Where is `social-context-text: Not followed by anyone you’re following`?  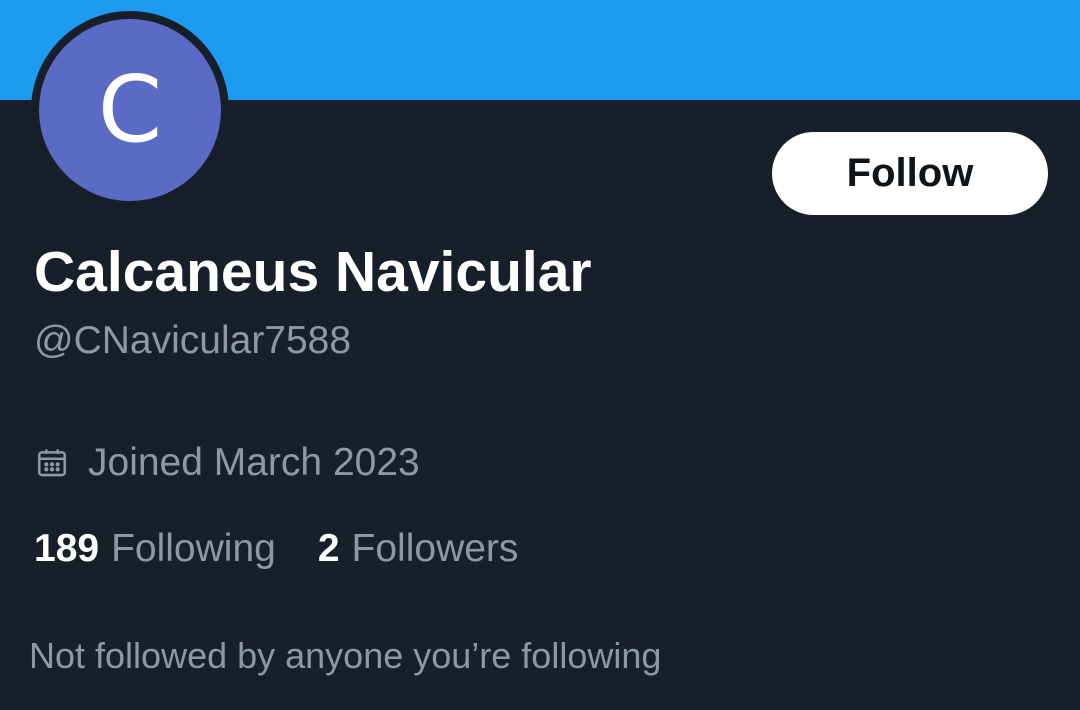
social-context-text: Not followed by anyone you’re following is located at coordinates (345, 655).